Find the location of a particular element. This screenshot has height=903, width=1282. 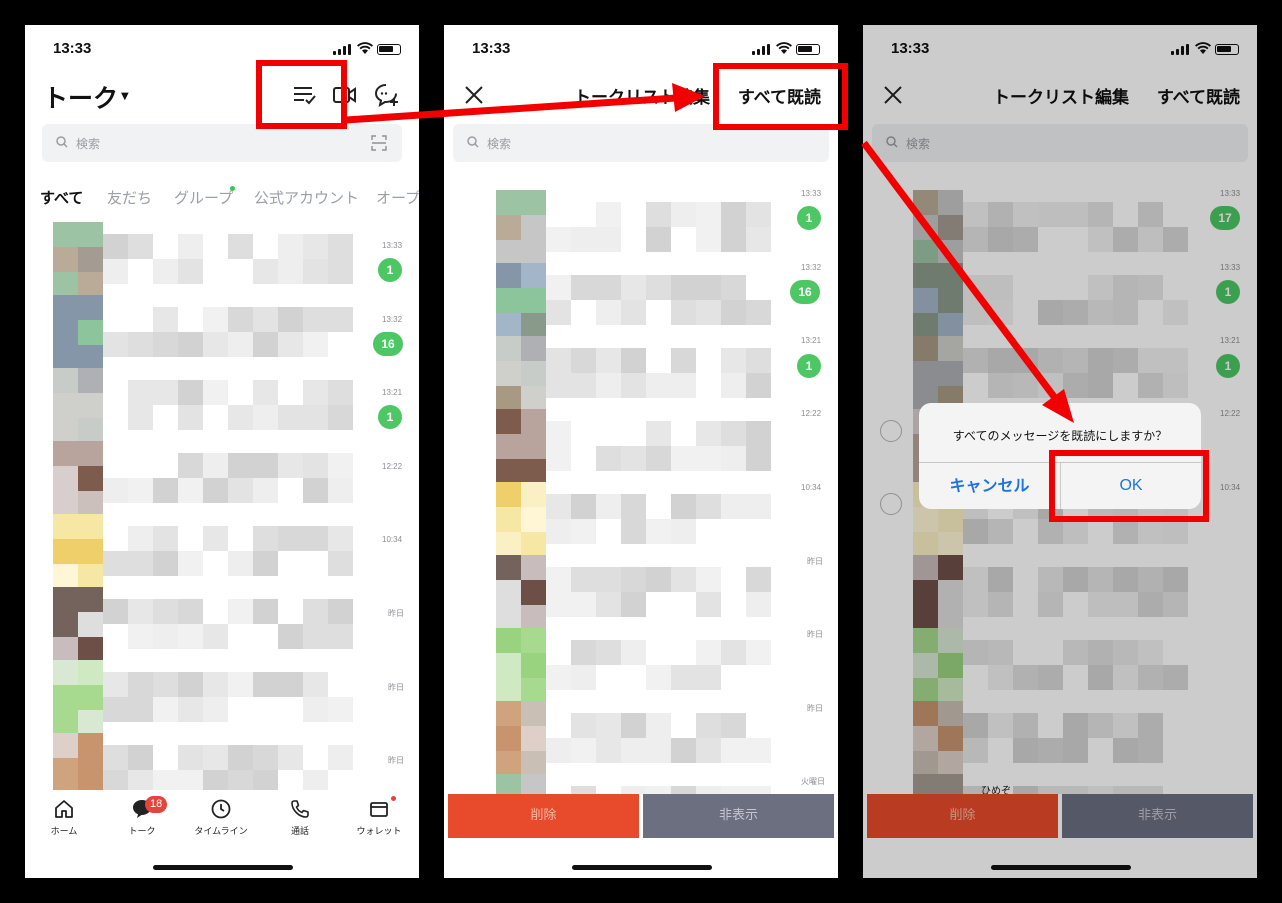

hide-button: 非表示 is located at coordinates (738, 816).